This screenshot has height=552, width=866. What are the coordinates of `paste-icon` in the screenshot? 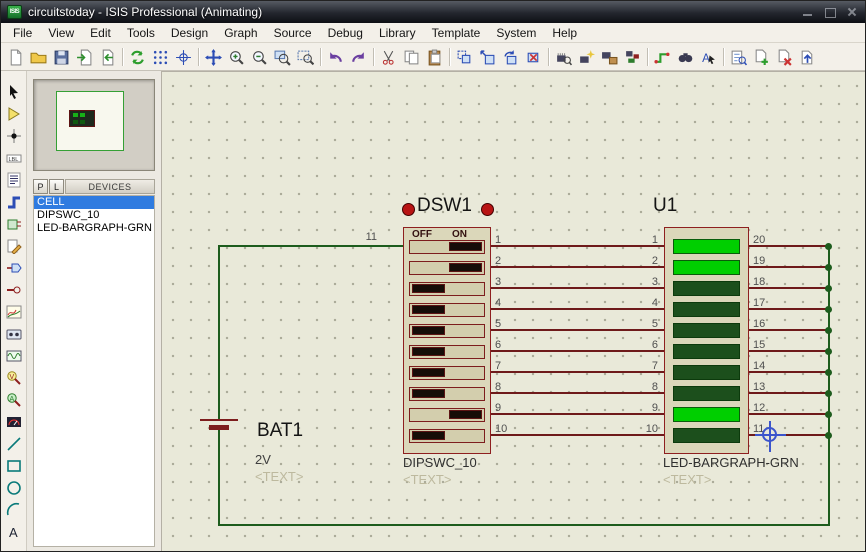 It's located at (434, 57).